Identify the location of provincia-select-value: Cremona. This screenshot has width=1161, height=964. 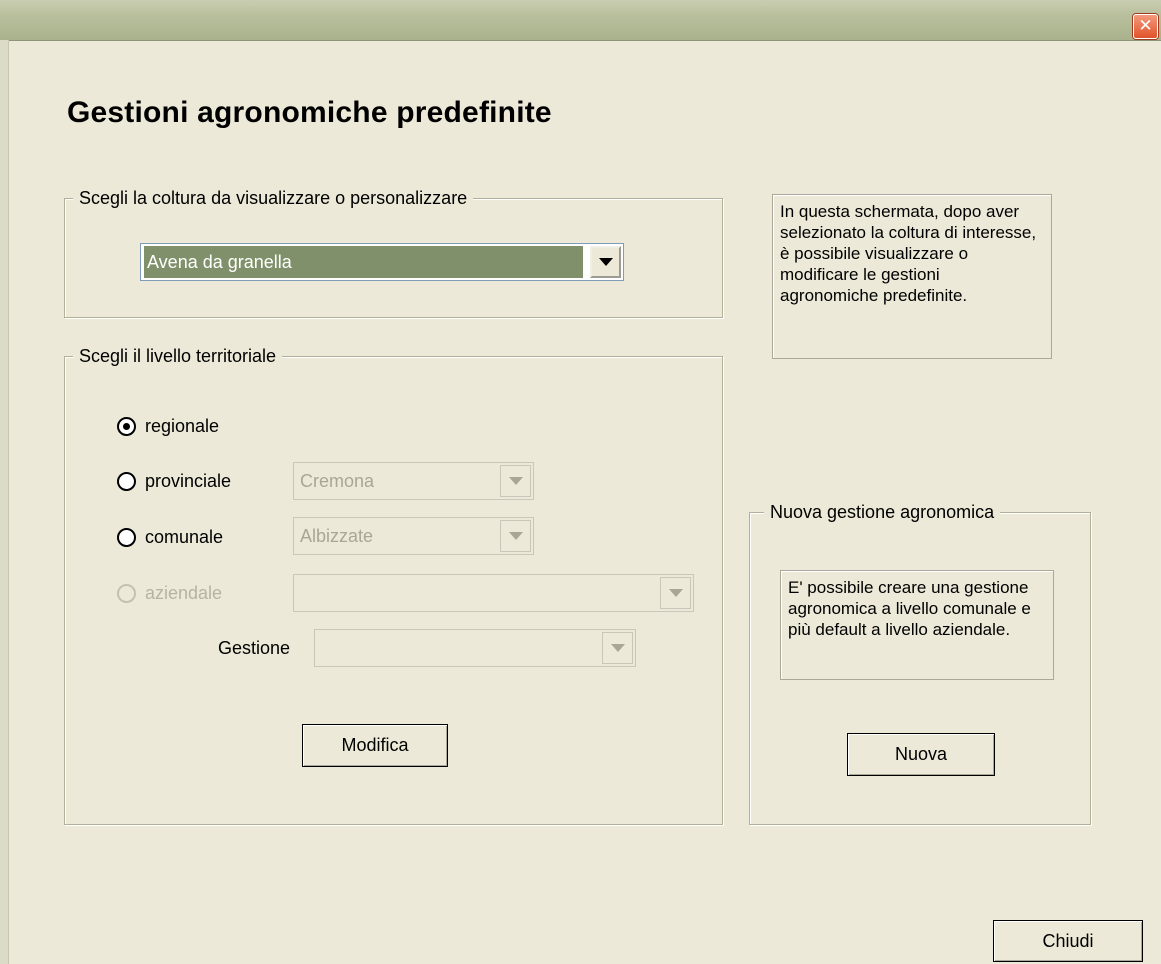
(337, 481).